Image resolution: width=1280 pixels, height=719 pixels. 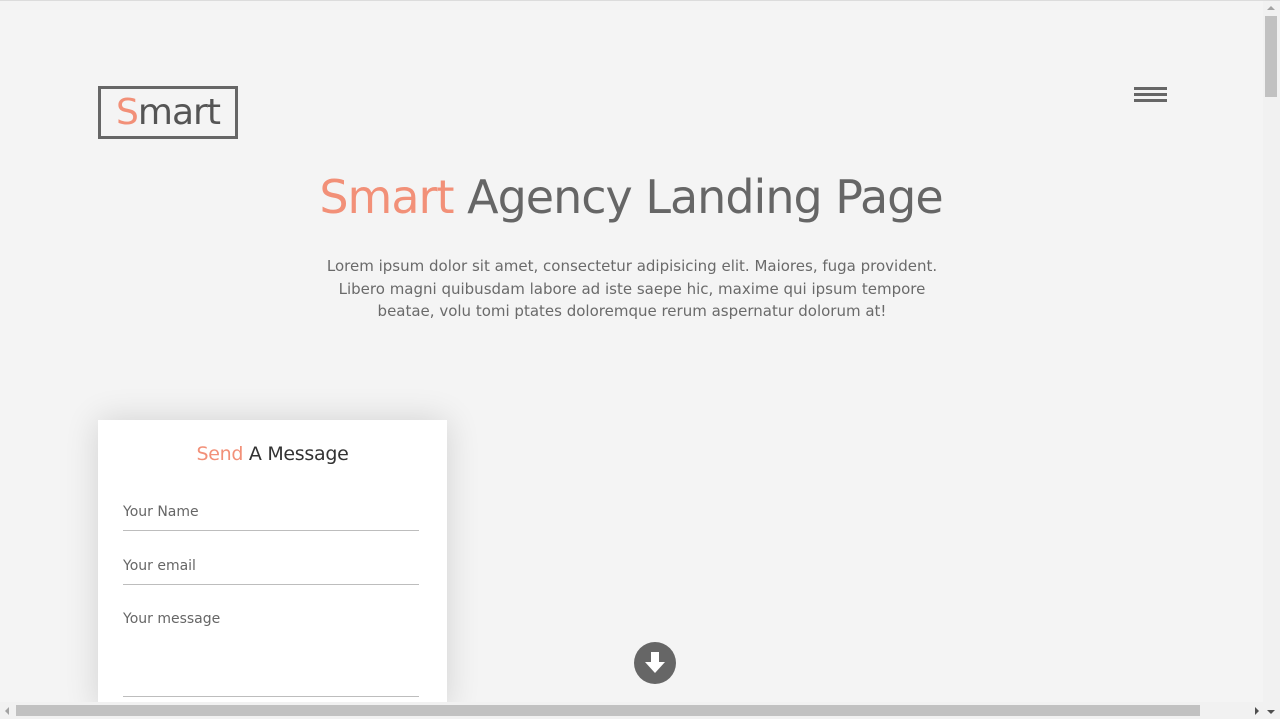 I want to click on vertical-scrollbar-thumb, so click(x=1271, y=56).